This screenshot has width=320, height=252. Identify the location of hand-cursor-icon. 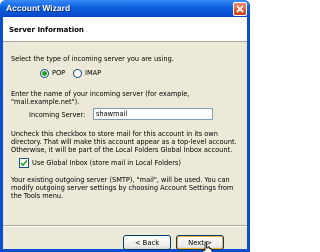
(207, 246).